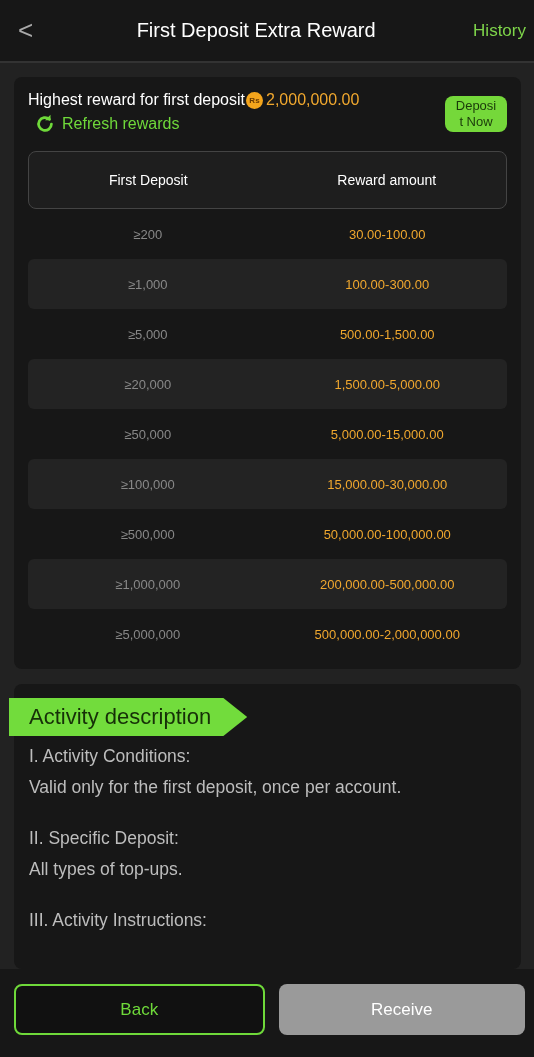  Describe the element at coordinates (387, 534) in the screenshot. I see `table-cell-text: 50,000.00-100,000.00` at that location.